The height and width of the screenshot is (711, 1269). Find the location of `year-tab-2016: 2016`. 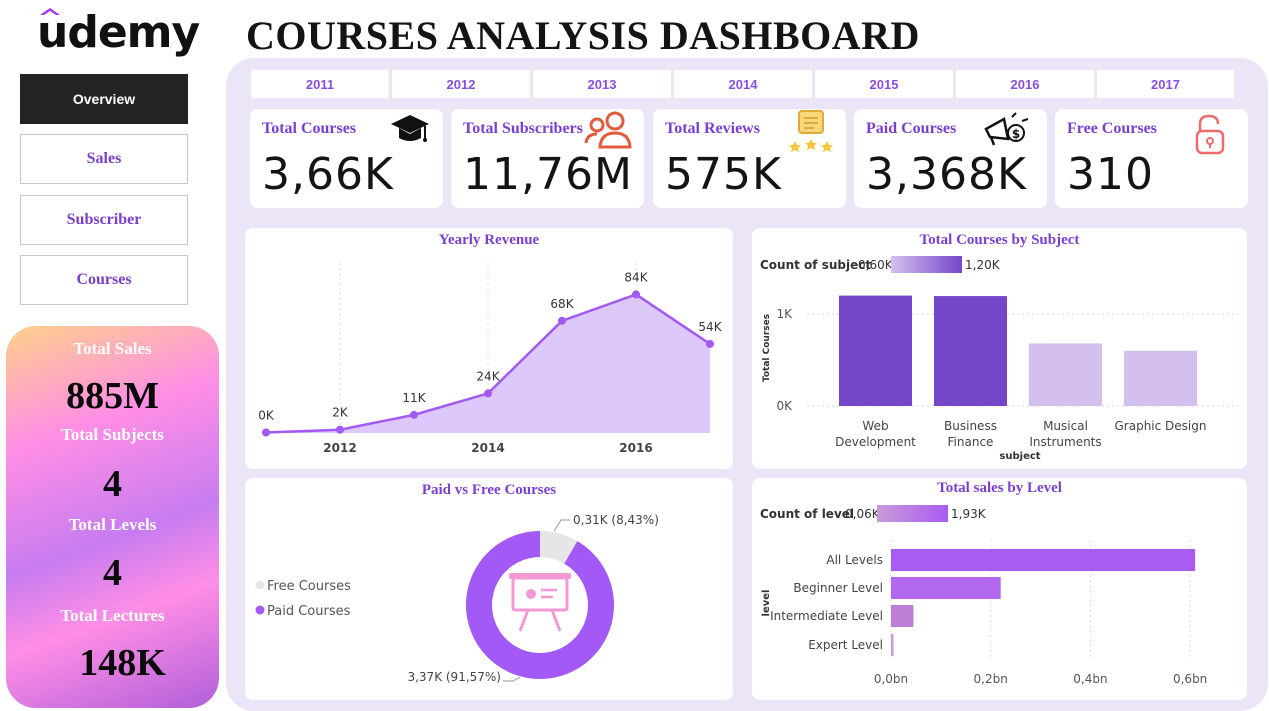

year-tab-2016: 2016 is located at coordinates (1025, 84).